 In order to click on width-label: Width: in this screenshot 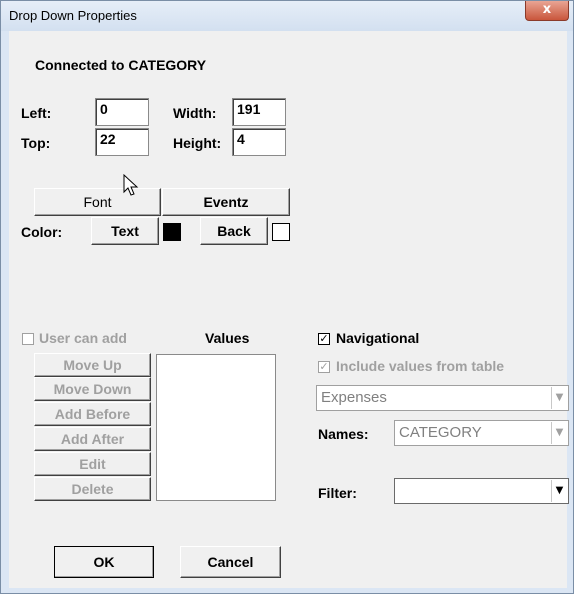, I will do `click(195, 113)`.